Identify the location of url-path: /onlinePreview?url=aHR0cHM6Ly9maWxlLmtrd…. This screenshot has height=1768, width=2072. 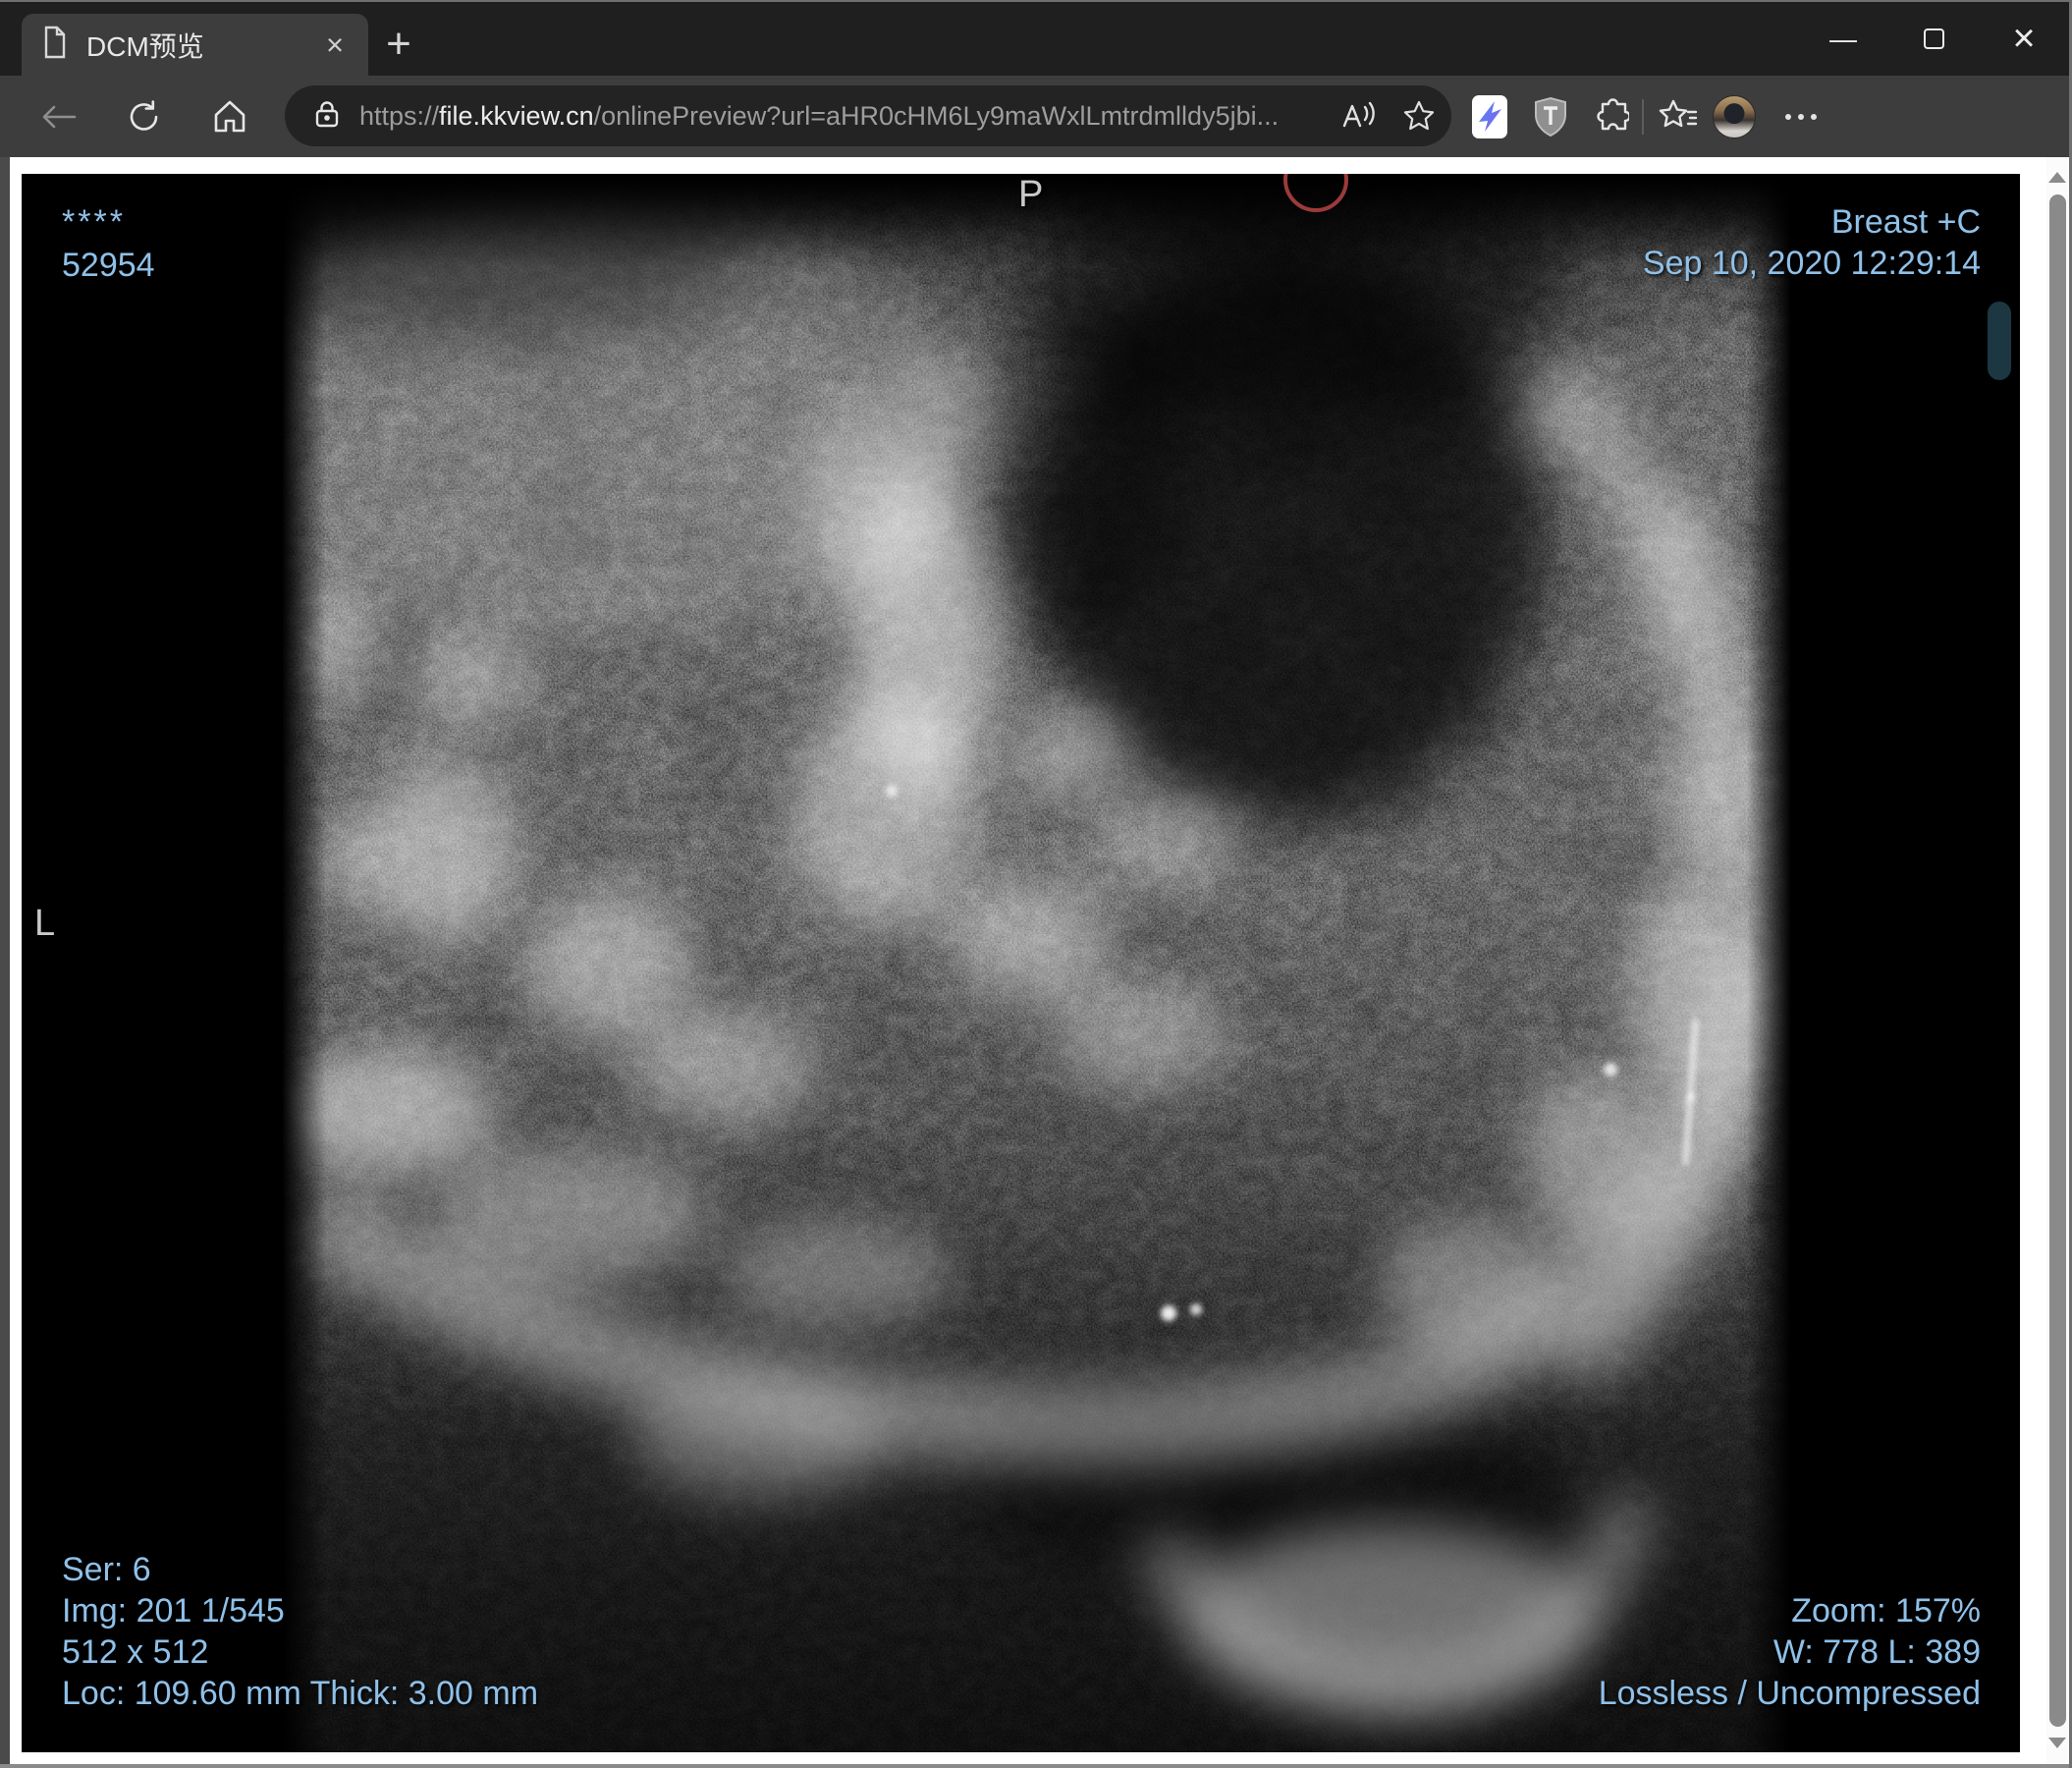
(937, 115).